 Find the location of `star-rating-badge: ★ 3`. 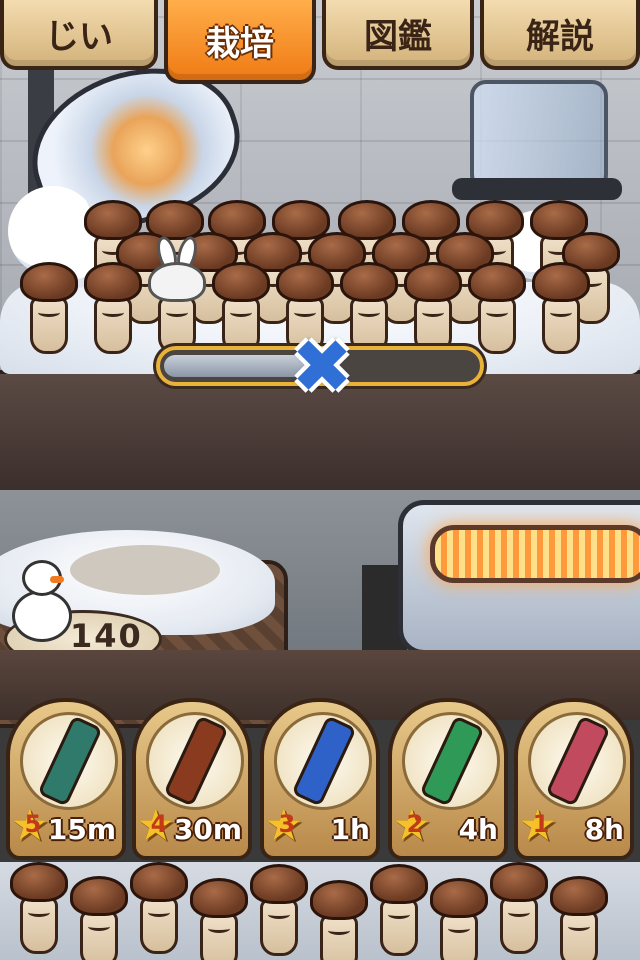

star-rating-badge: ★ 3 is located at coordinates (287, 827).